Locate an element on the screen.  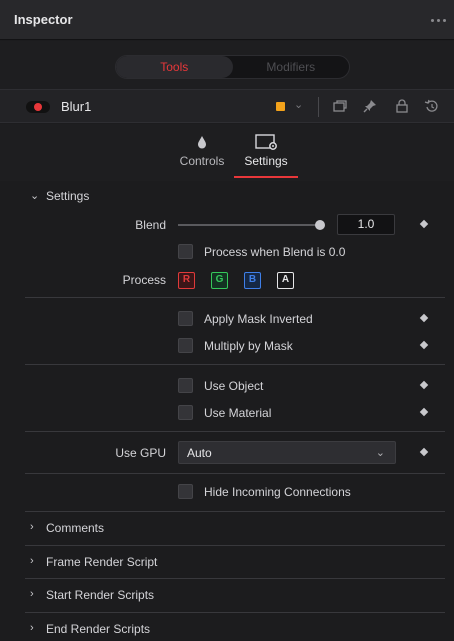
tab-tools: Tools is located at coordinates (174, 67).